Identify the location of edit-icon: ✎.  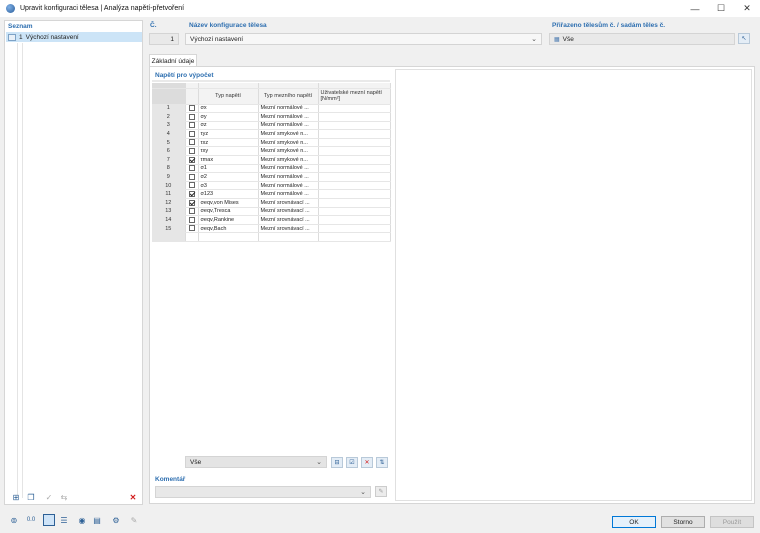
(134, 520).